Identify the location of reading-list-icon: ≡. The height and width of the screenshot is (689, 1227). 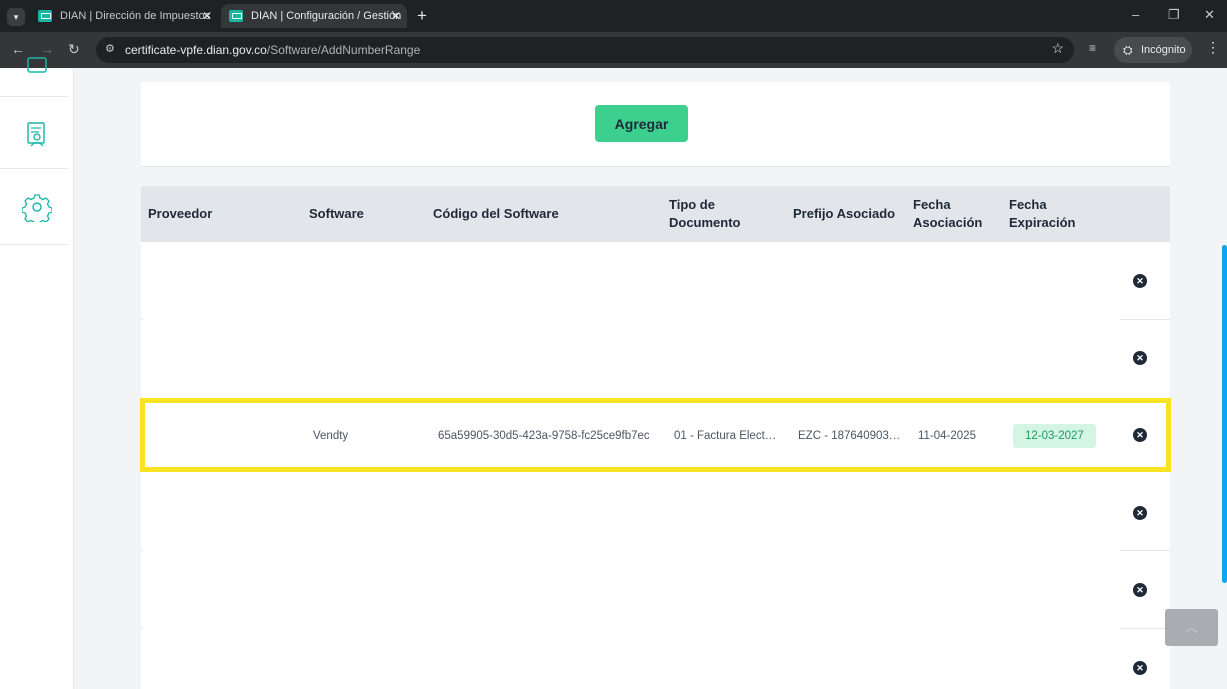
(1092, 48).